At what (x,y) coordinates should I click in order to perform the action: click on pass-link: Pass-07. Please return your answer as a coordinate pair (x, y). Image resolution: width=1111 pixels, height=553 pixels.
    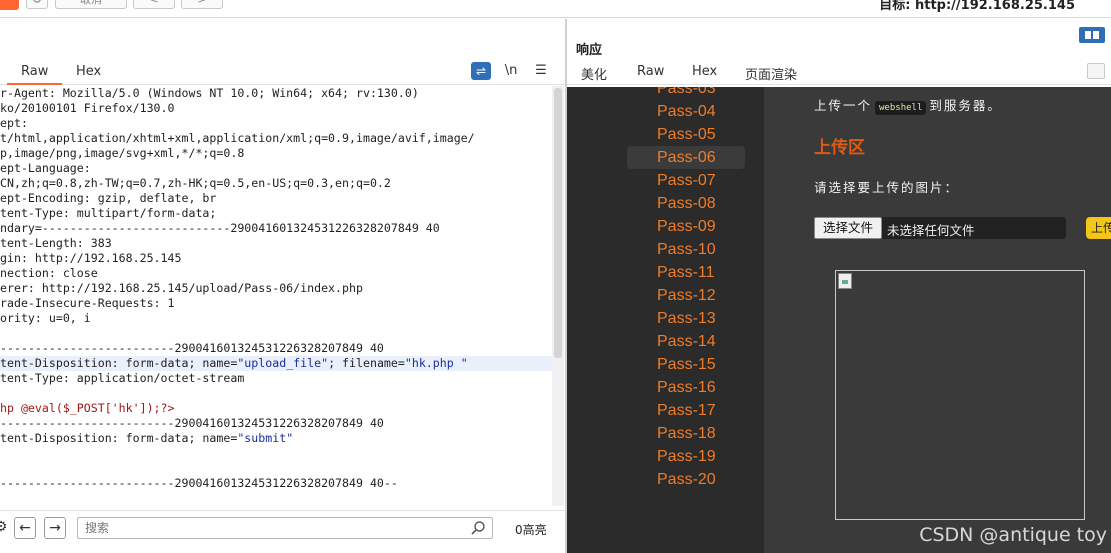
    Looking at the image, I should click on (686, 180).